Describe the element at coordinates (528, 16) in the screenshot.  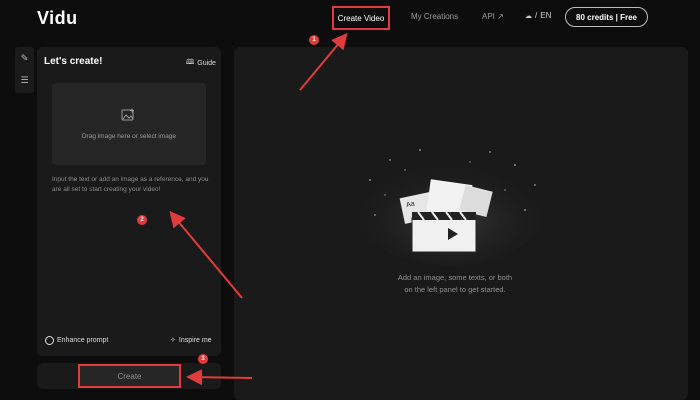
I see `translate-icon: ☁` at that location.